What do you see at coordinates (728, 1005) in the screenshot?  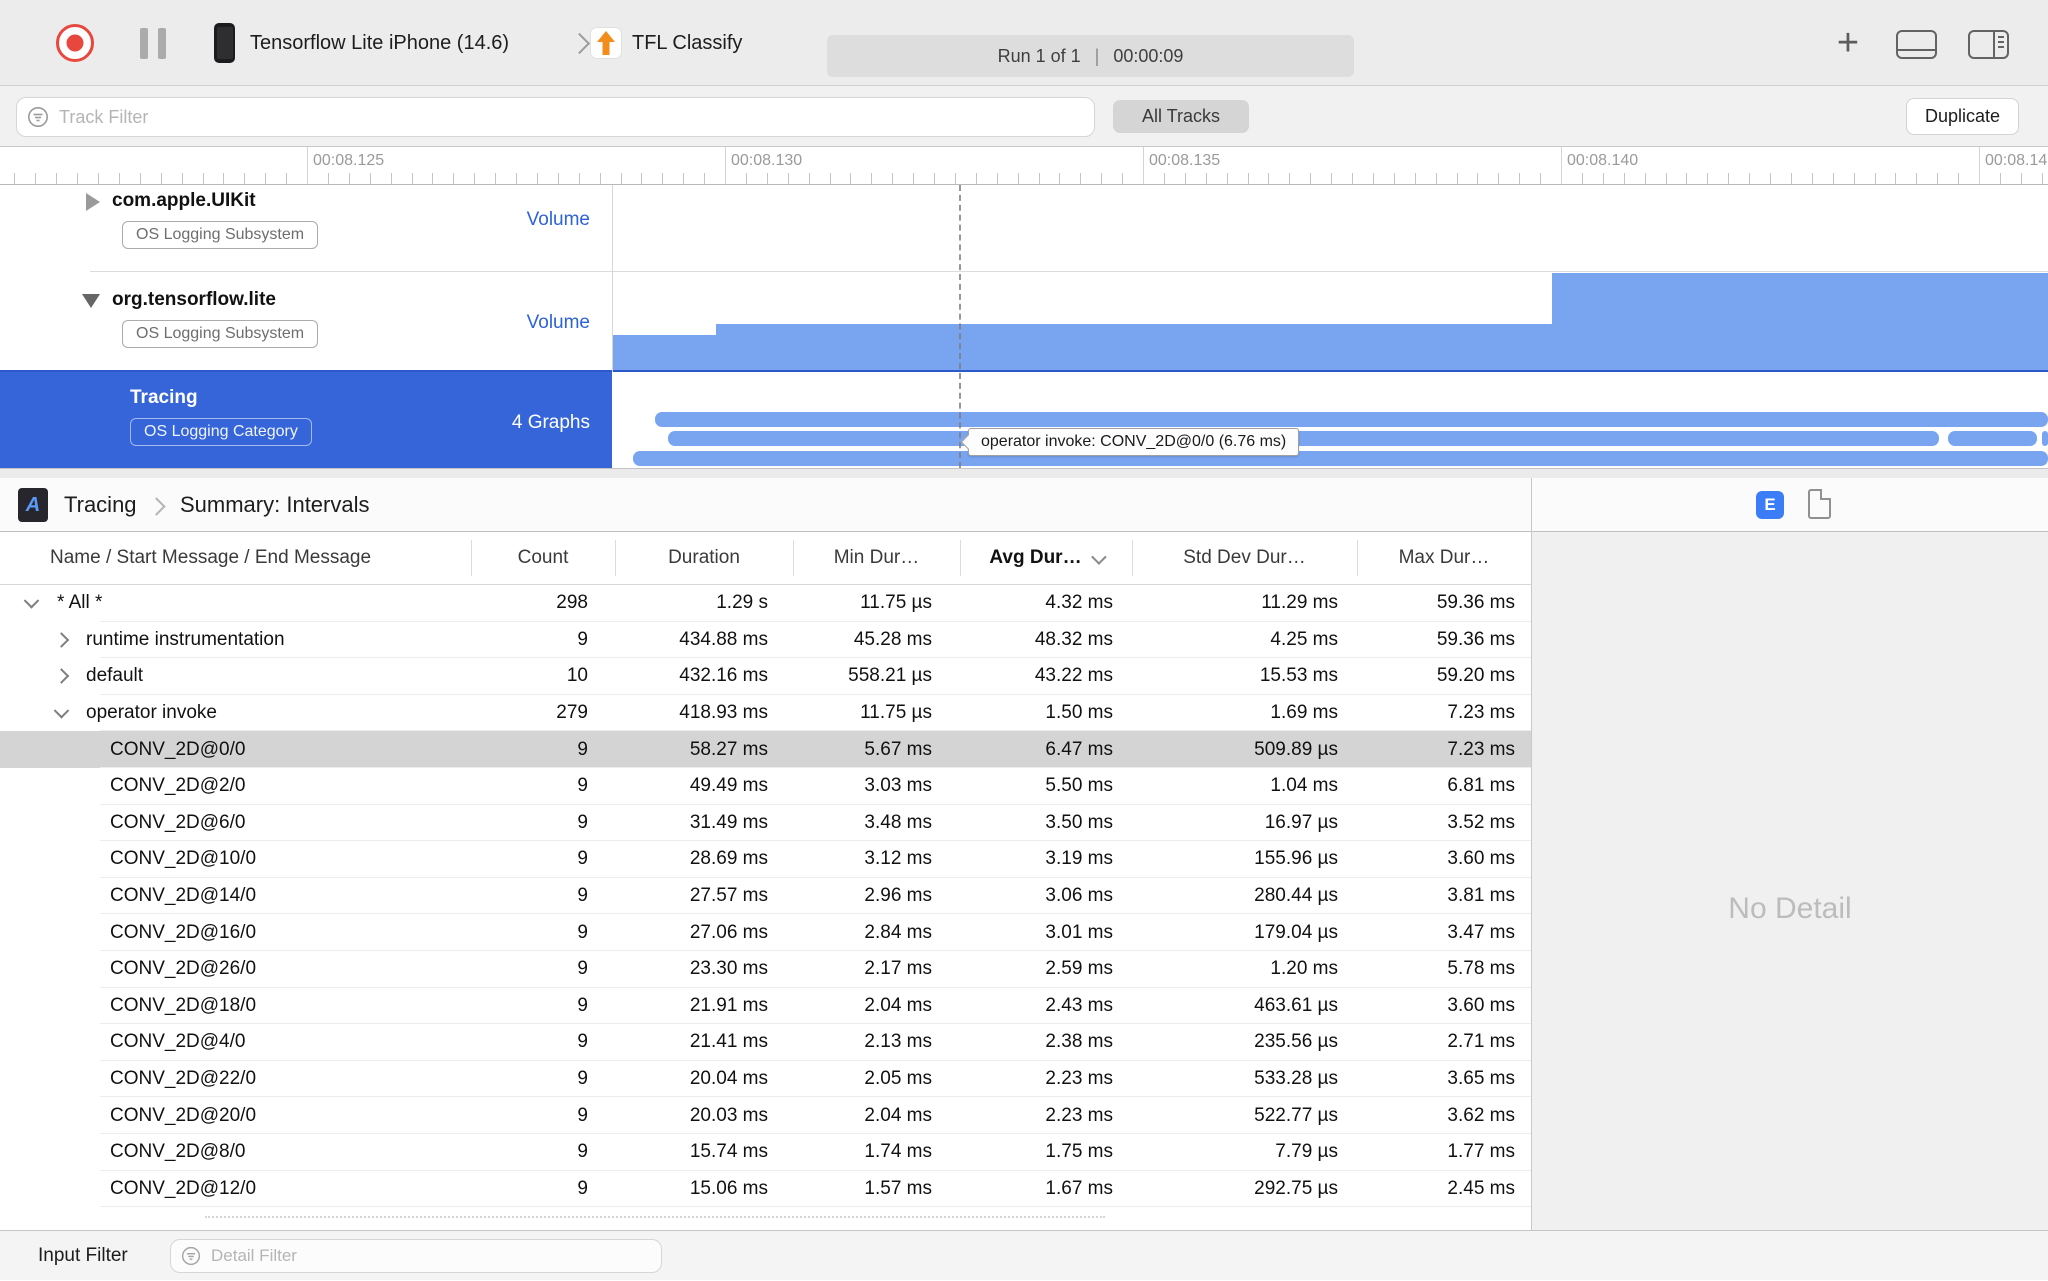 I see `cell-duration: 21.91 ms` at bounding box center [728, 1005].